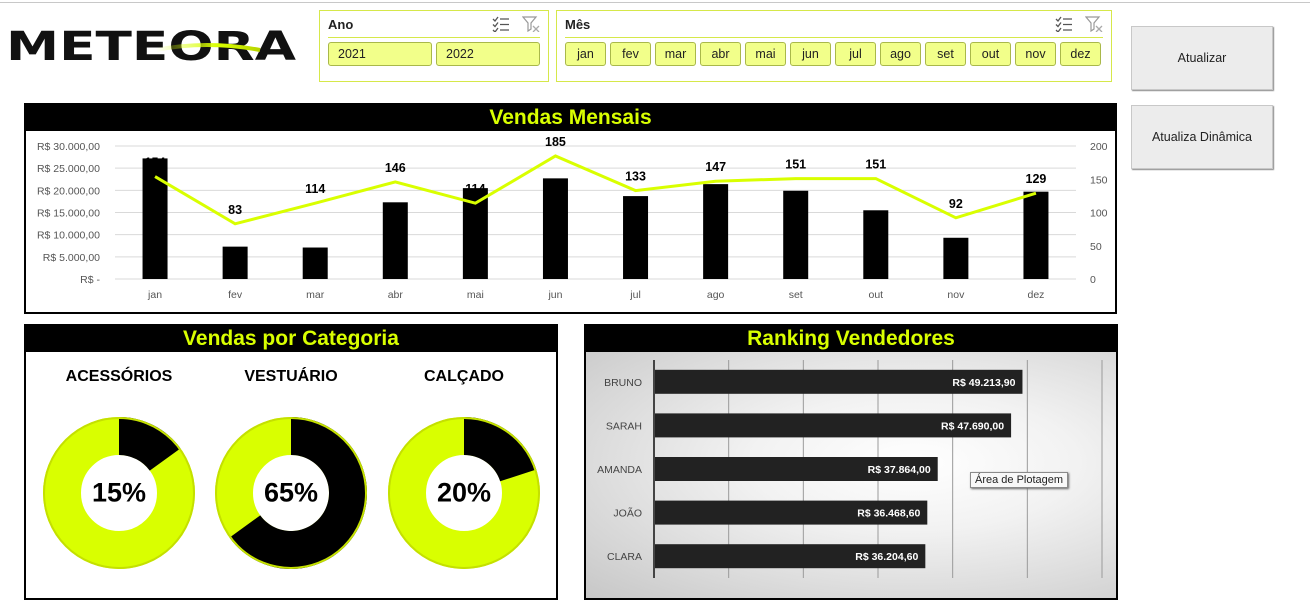  I want to click on quantity-data-label: 133, so click(635, 177).